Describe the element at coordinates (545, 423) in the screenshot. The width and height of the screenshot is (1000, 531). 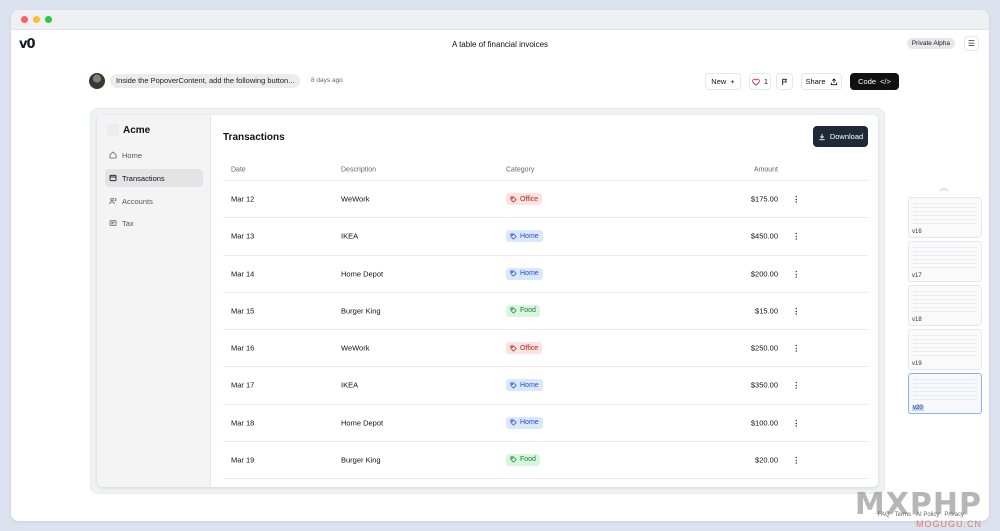
I see `table-row: Mar 18 Home Depot Home $100.00 ⋮` at that location.